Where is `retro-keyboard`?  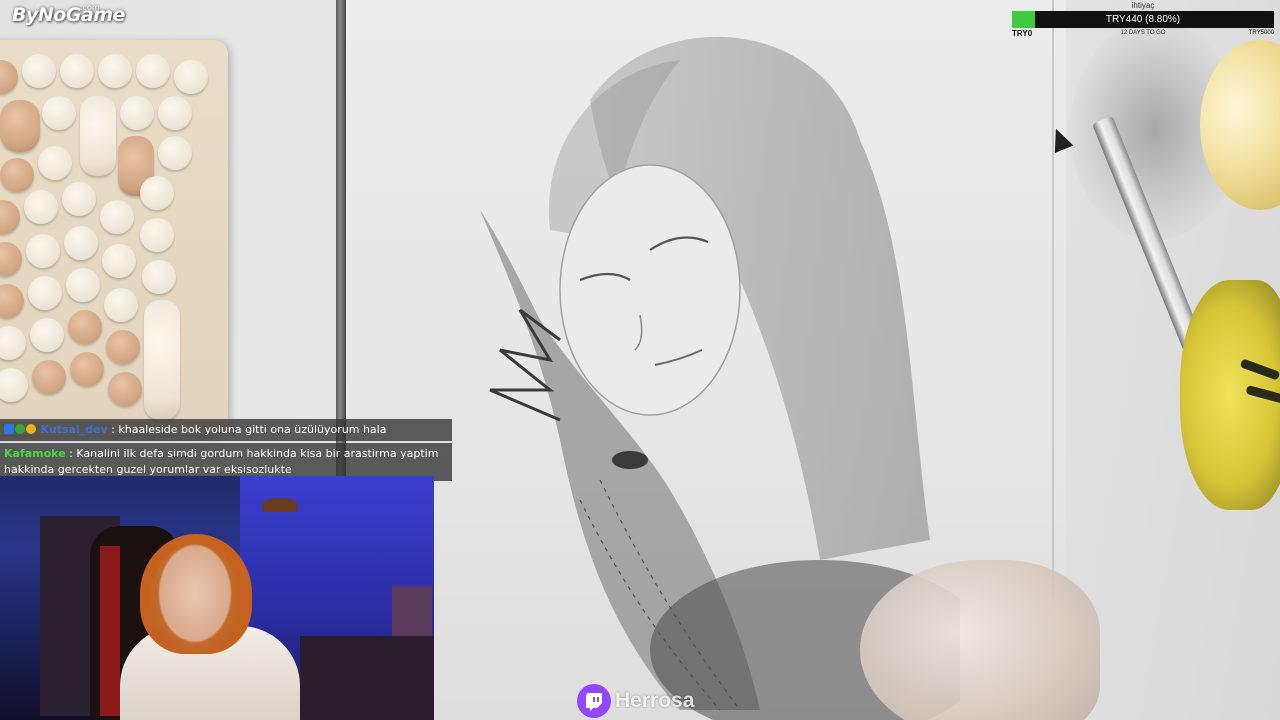 retro-keyboard is located at coordinates (114, 237).